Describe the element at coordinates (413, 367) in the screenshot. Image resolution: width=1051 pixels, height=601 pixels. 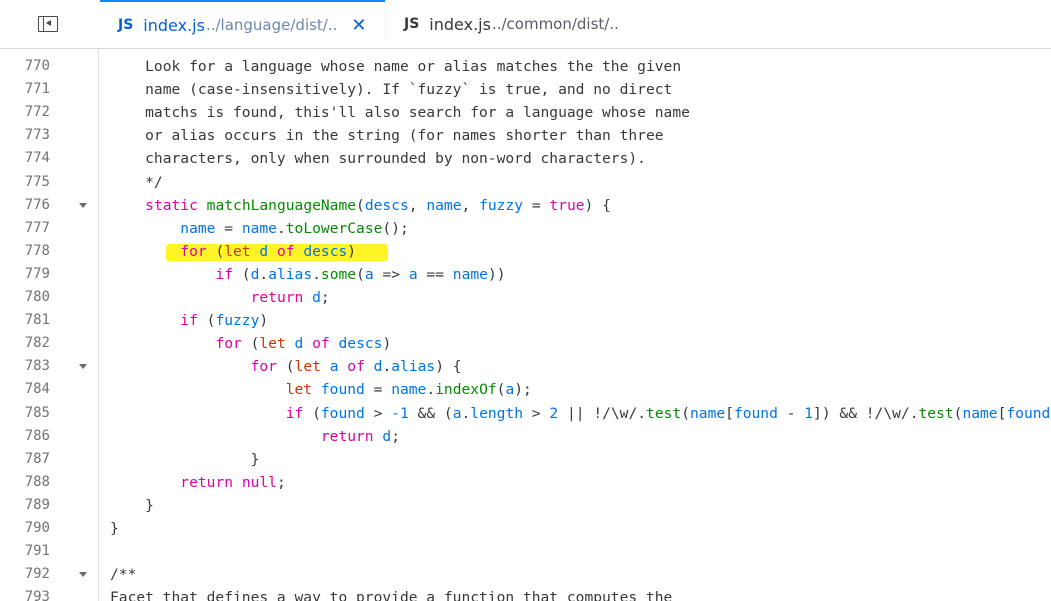
I see `code-token: alias` at that location.